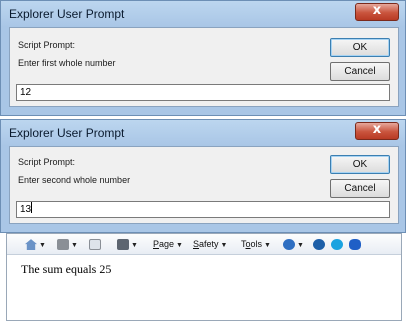  I want to click on tools-menu-label: ols, so click(256, 244).